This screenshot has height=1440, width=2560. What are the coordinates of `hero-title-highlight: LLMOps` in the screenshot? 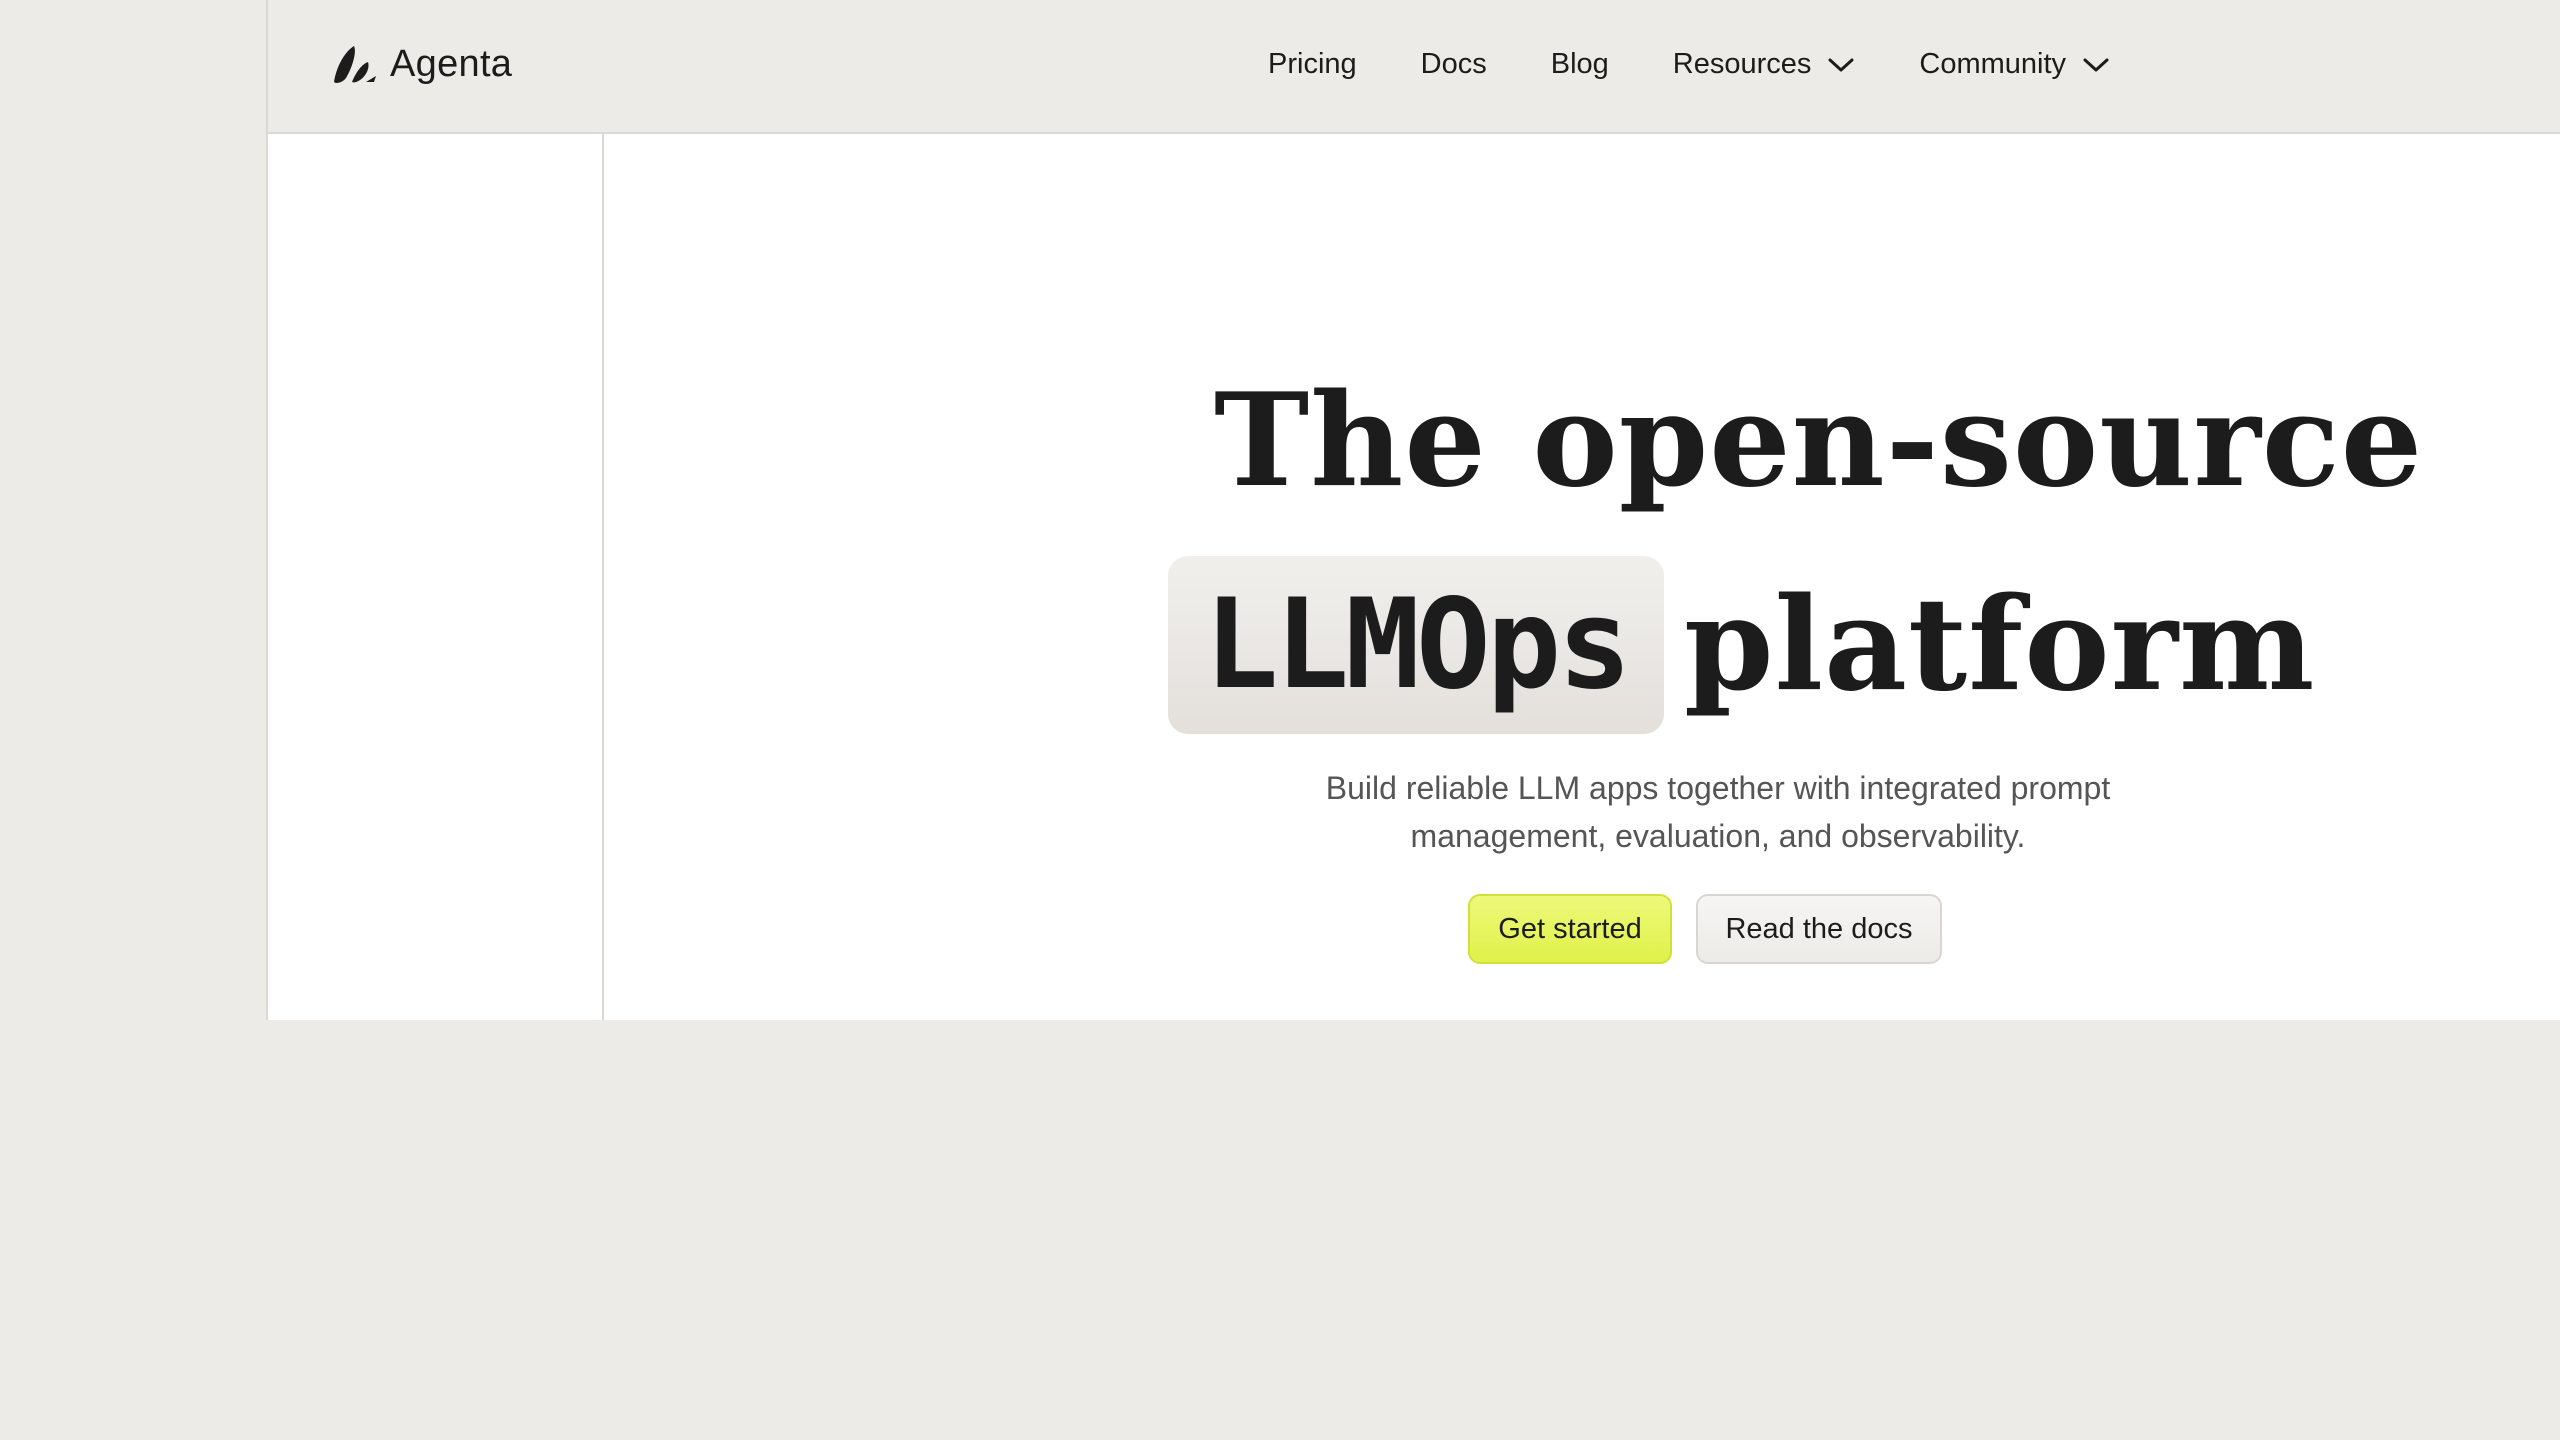 It's located at (1416, 645).